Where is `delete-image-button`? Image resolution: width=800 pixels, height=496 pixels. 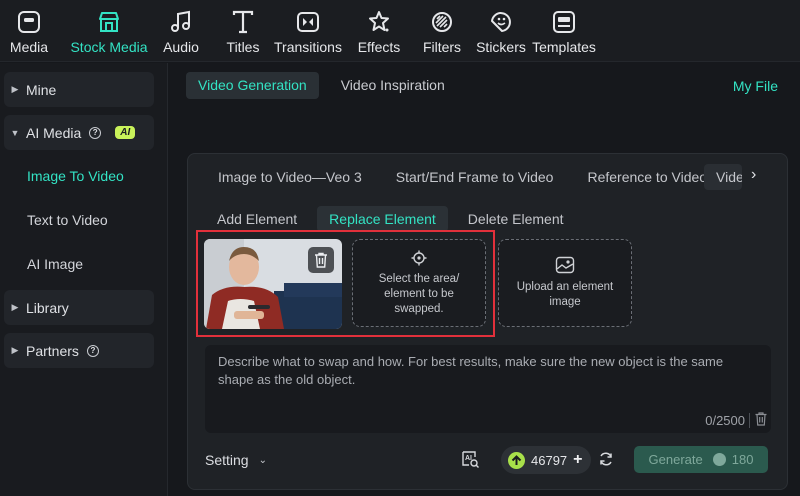
delete-image-button is located at coordinates (321, 260).